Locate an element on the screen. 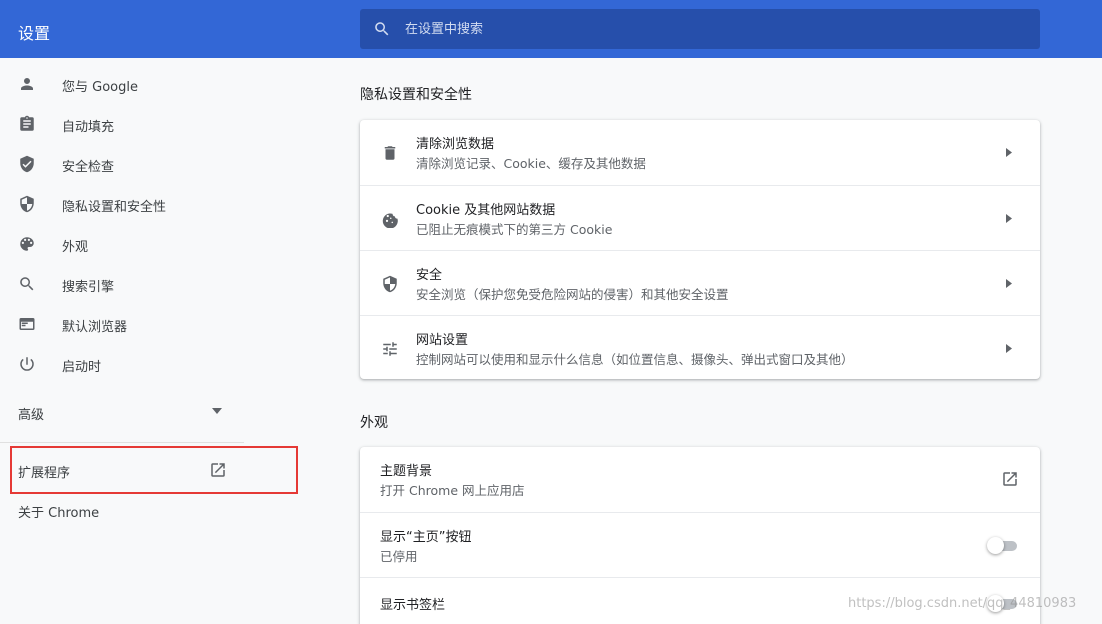 This screenshot has width=1102, height=624. theme-row: 主题背景 打开 Chrome 网上应用店 is located at coordinates (700, 479).